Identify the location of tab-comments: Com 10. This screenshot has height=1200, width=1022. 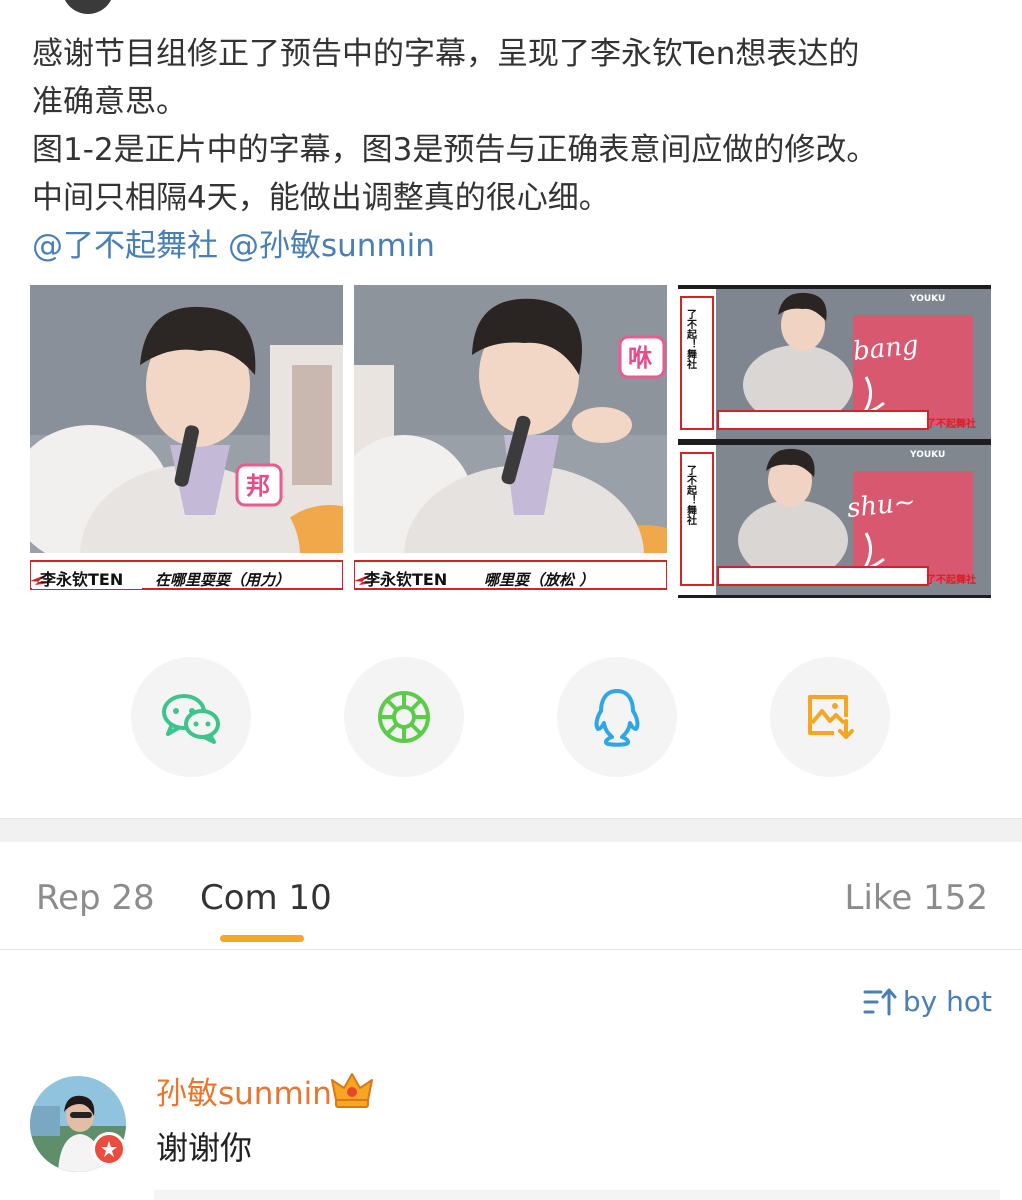
(266, 898).